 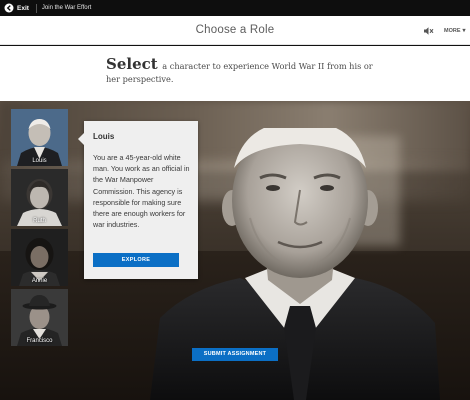 What do you see at coordinates (66, 8) in the screenshot?
I see `breadcrumb: Join the War Effort` at bounding box center [66, 8].